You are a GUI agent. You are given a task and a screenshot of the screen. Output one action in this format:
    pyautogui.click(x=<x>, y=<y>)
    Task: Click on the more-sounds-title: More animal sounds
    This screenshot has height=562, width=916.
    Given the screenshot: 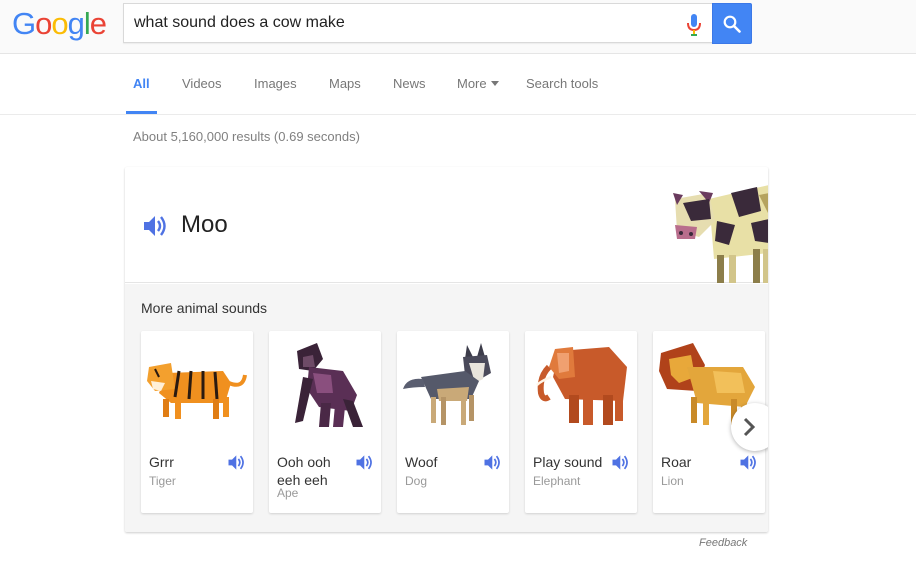 What is the action you would take?
    pyautogui.click(x=204, y=308)
    